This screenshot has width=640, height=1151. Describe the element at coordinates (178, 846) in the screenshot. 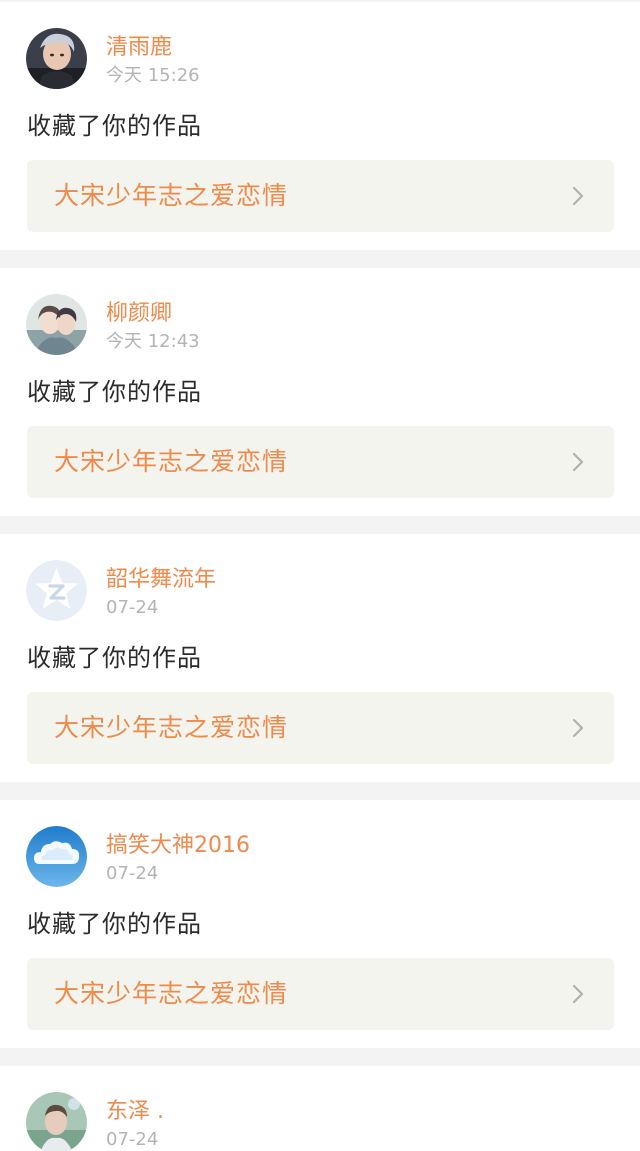

I see `username: 搞笑大神2016` at that location.